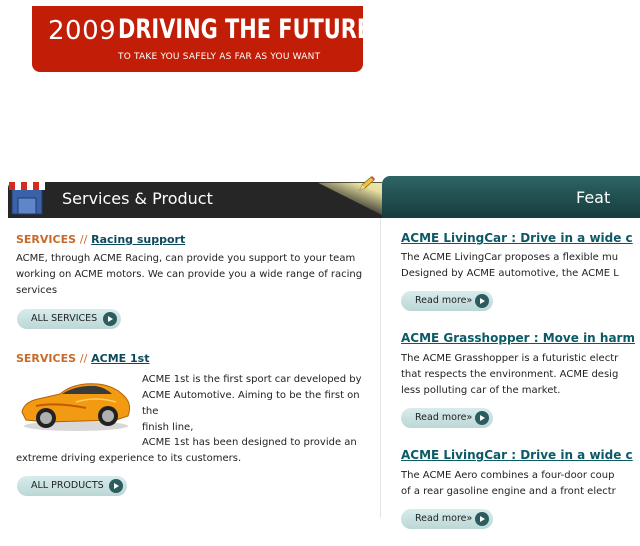 This screenshot has width=640, height=546. What do you see at coordinates (120, 358) in the screenshot?
I see `acme-1st-link: ACME 1st` at bounding box center [120, 358].